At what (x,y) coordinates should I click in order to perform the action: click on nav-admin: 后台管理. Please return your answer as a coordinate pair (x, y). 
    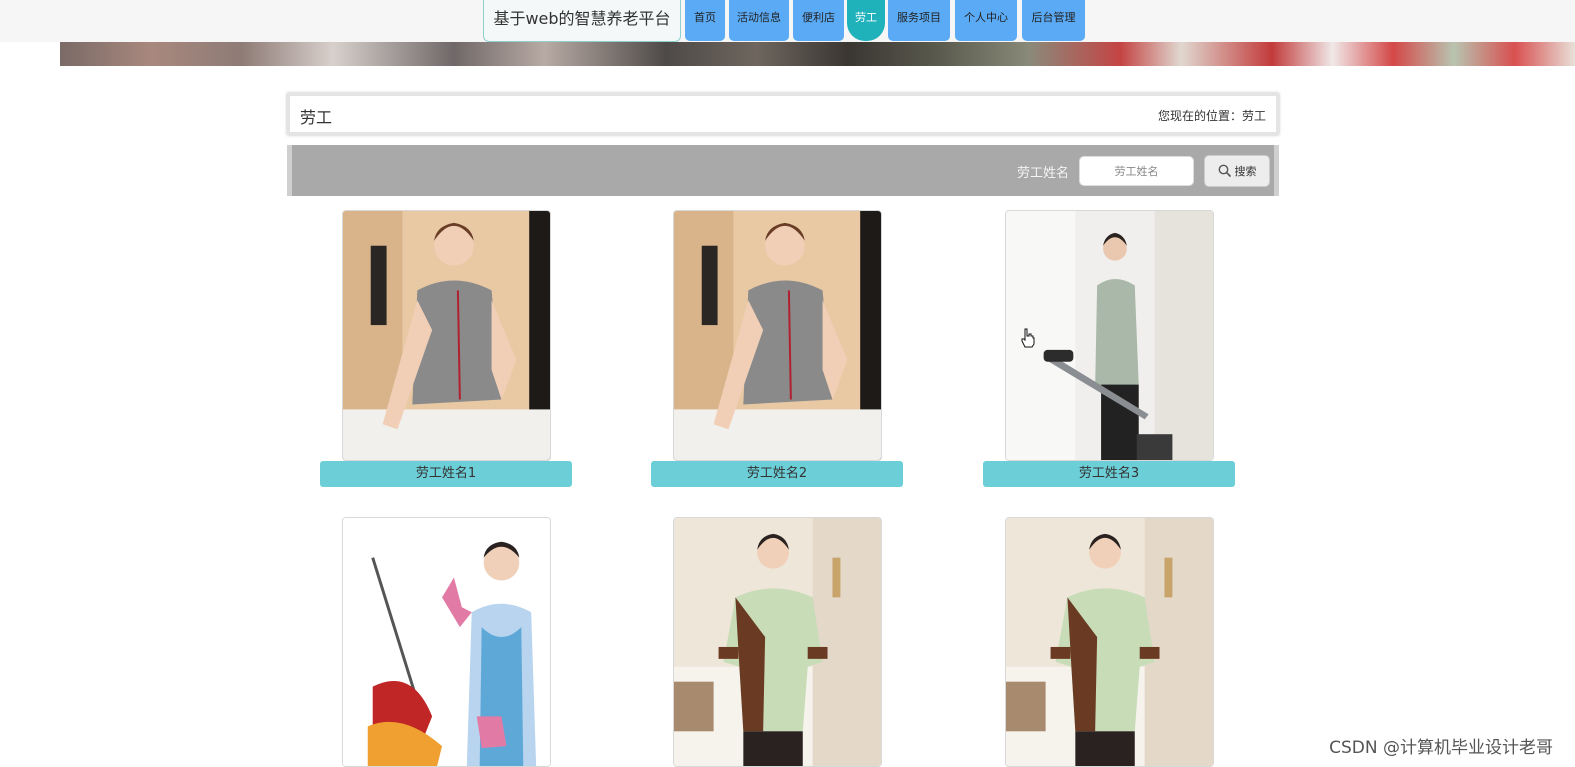
    Looking at the image, I should click on (1053, 20).